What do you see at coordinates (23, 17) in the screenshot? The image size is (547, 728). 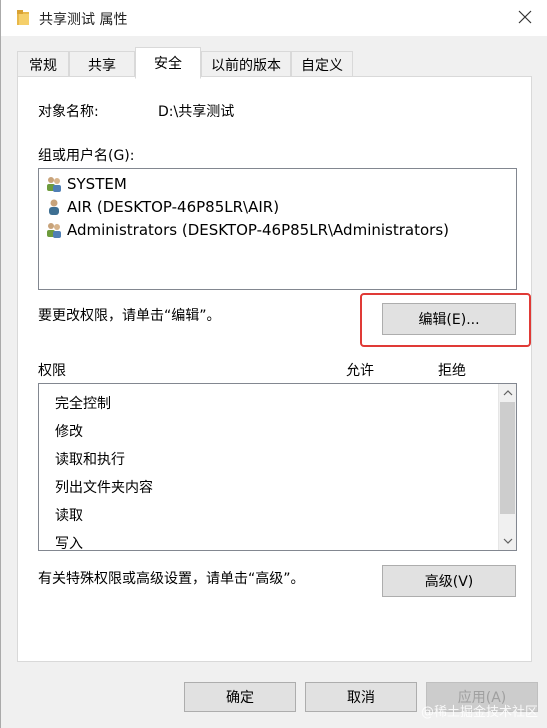 I see `folder-icon` at bounding box center [23, 17].